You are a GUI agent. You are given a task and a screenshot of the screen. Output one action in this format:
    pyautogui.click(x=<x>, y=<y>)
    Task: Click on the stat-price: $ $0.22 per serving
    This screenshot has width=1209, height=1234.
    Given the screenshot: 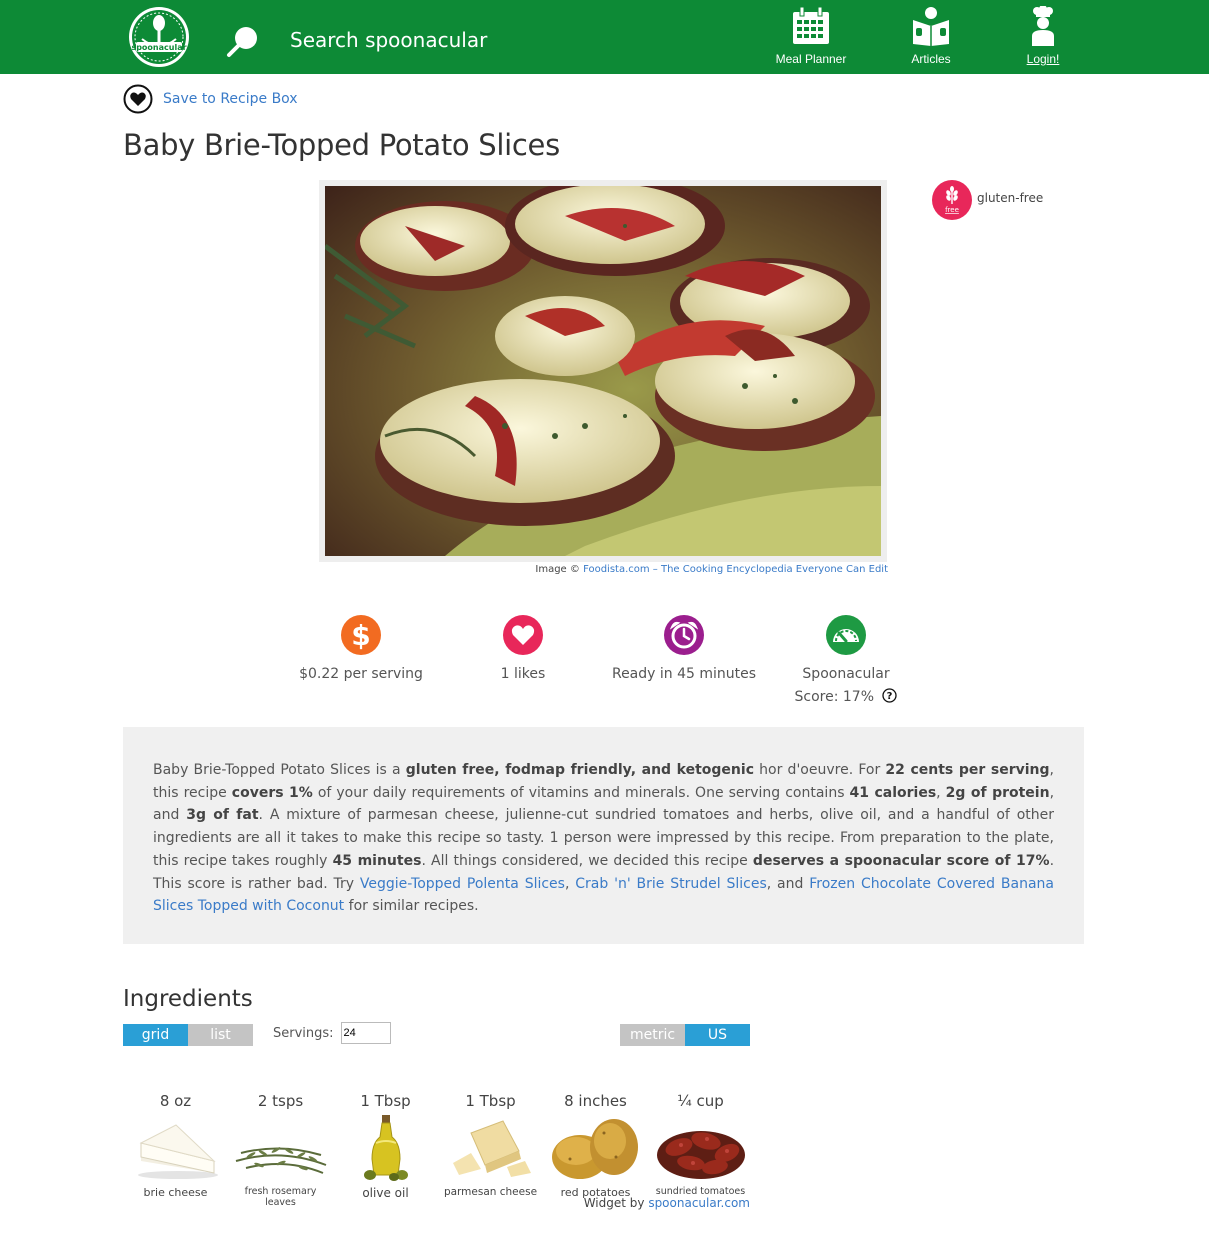 What is the action you would take?
    pyautogui.click(x=361, y=650)
    